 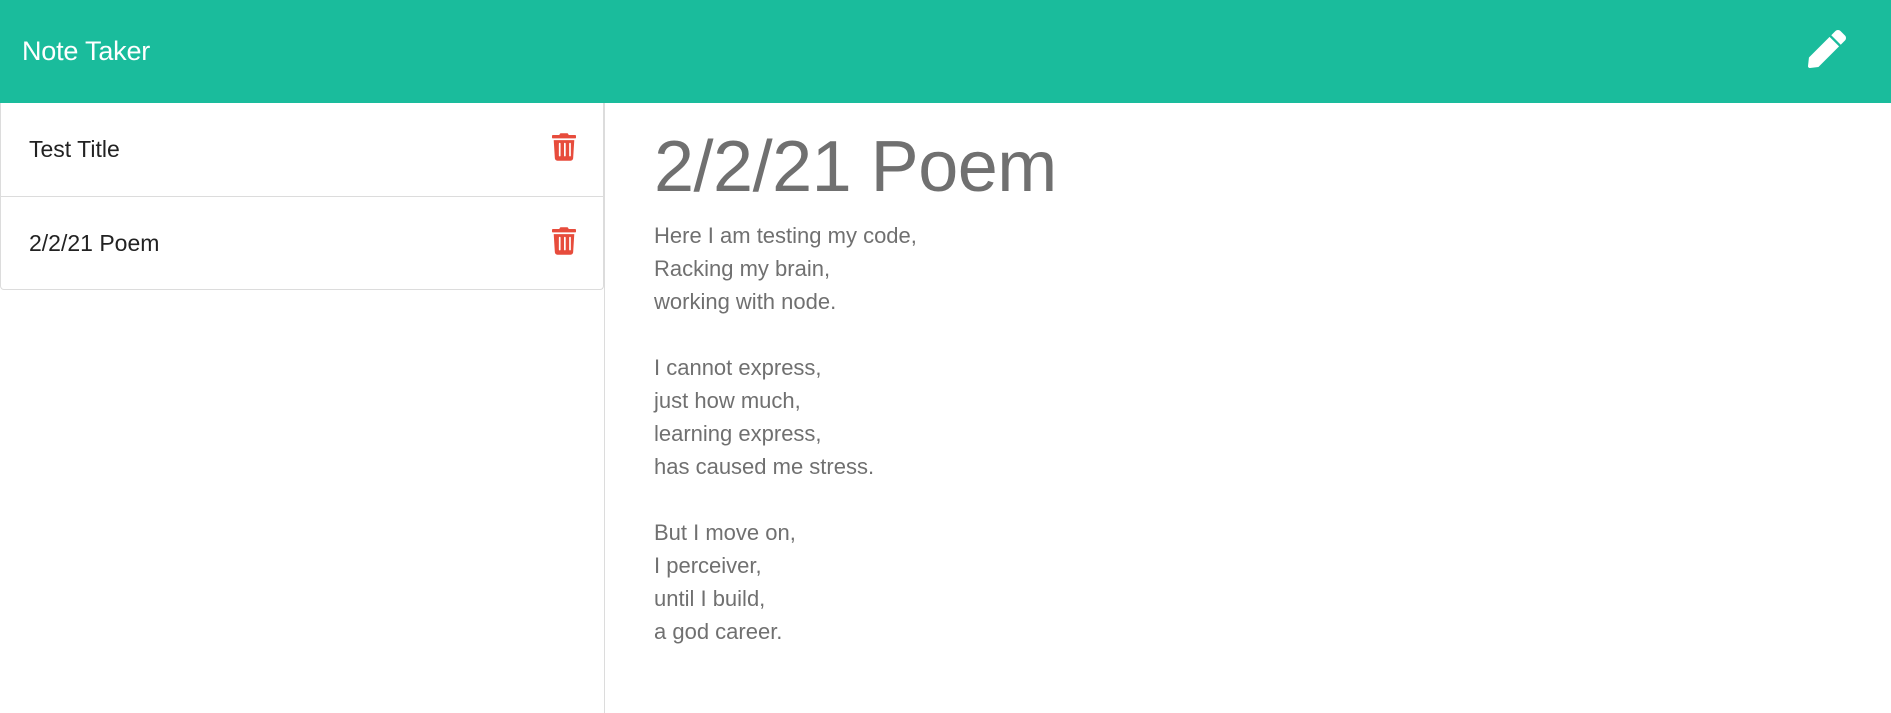 What do you see at coordinates (74, 149) in the screenshot?
I see `note-title: Test Title` at bounding box center [74, 149].